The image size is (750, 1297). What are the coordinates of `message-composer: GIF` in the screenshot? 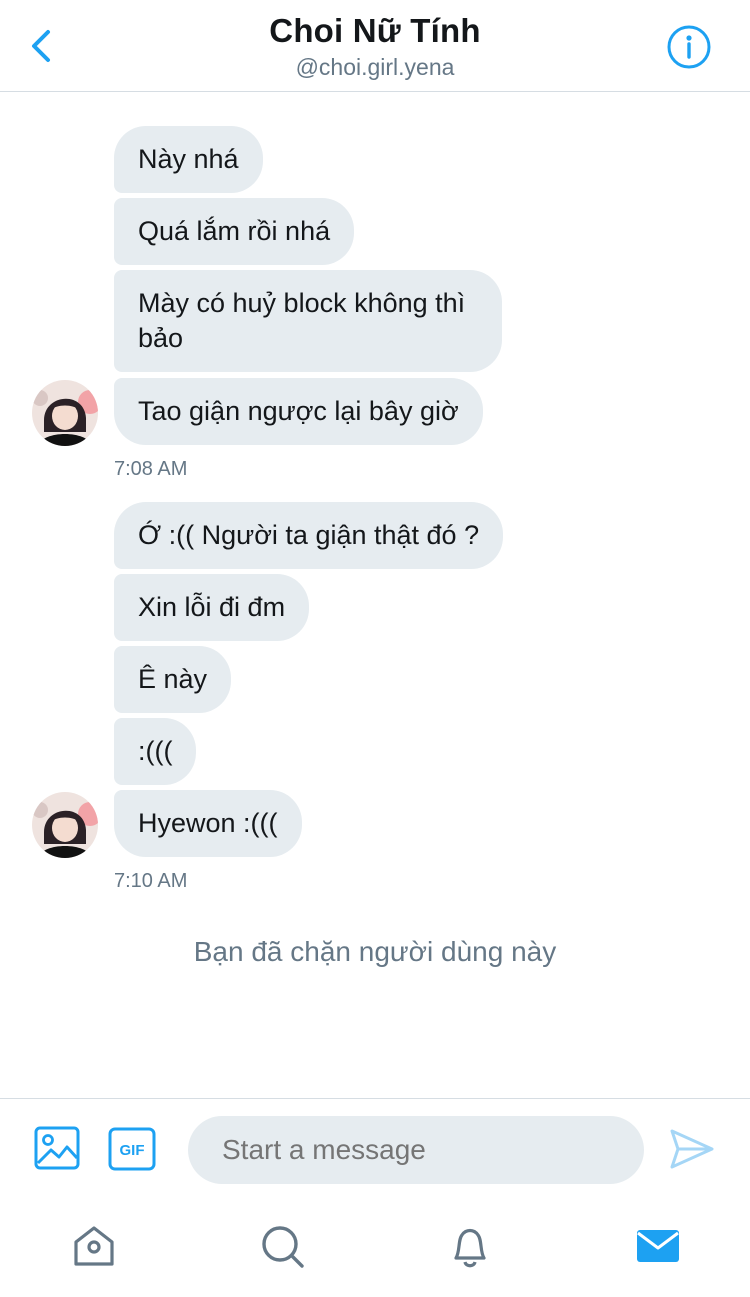 It's located at (375, 1149).